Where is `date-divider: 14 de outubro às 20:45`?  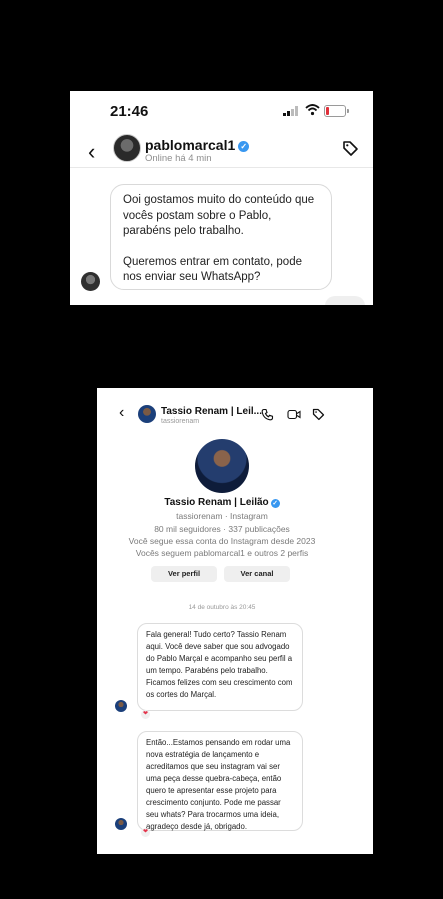
date-divider: 14 de outubro às 20:45 is located at coordinates (222, 607).